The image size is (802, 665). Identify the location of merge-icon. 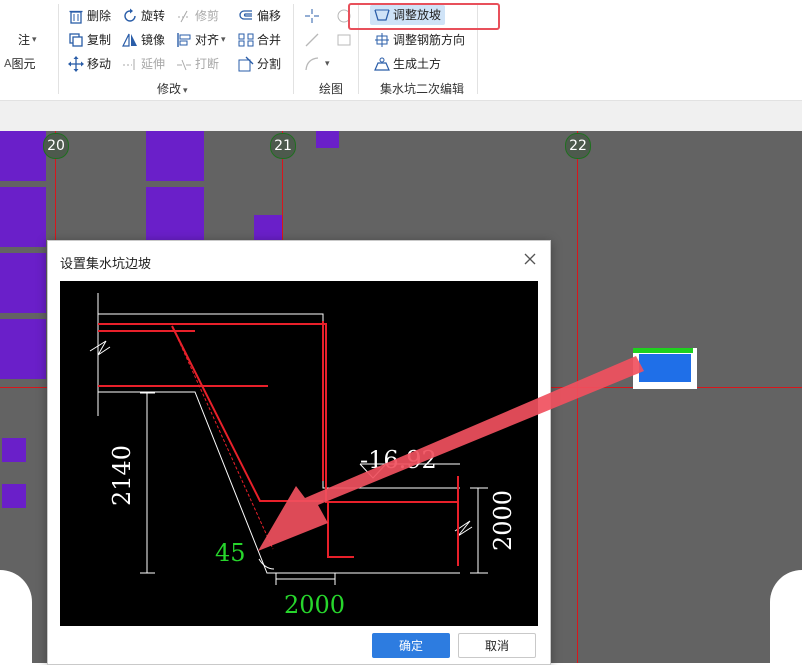
(246, 40).